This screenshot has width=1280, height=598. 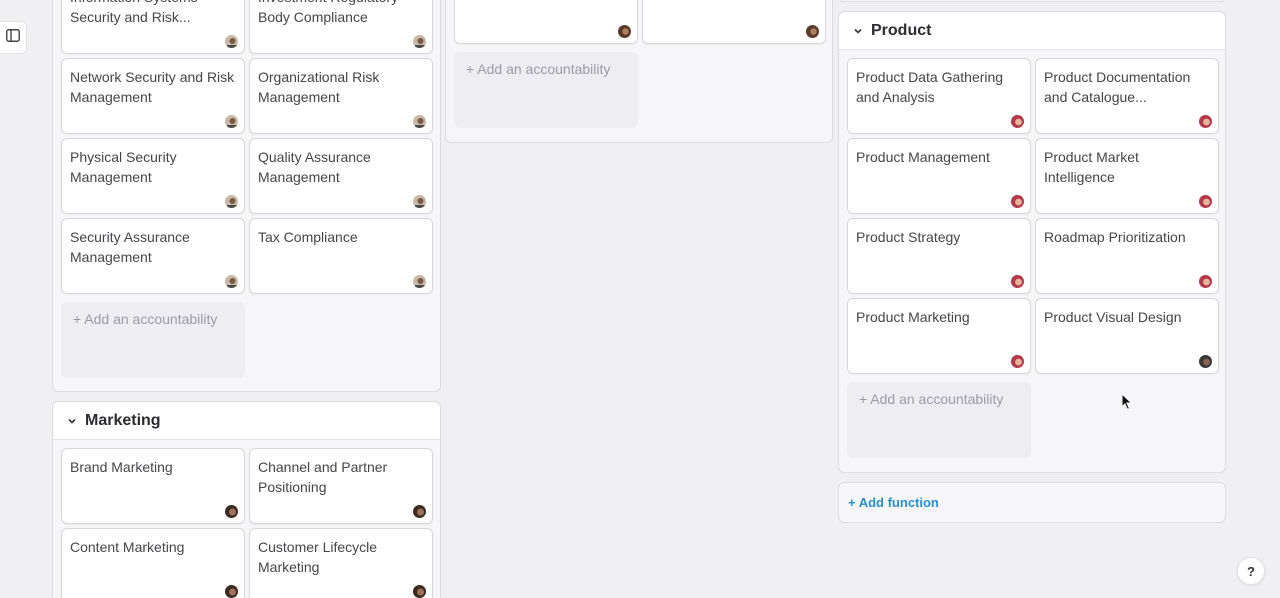 What do you see at coordinates (1032, 1) in the screenshot?
I see `upper-function-panel` at bounding box center [1032, 1].